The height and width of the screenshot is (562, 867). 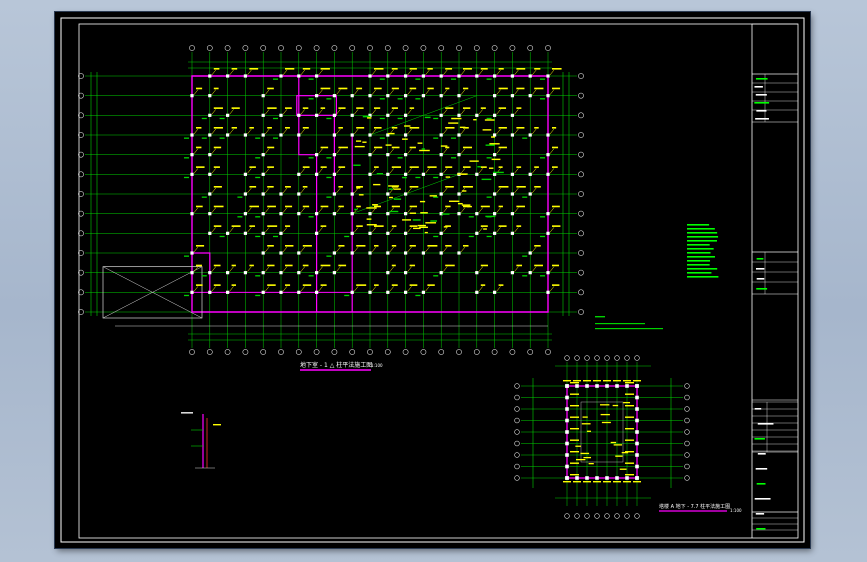 What do you see at coordinates (736, 510) in the screenshot?
I see `tower-plan-scale: 1:100` at bounding box center [736, 510].